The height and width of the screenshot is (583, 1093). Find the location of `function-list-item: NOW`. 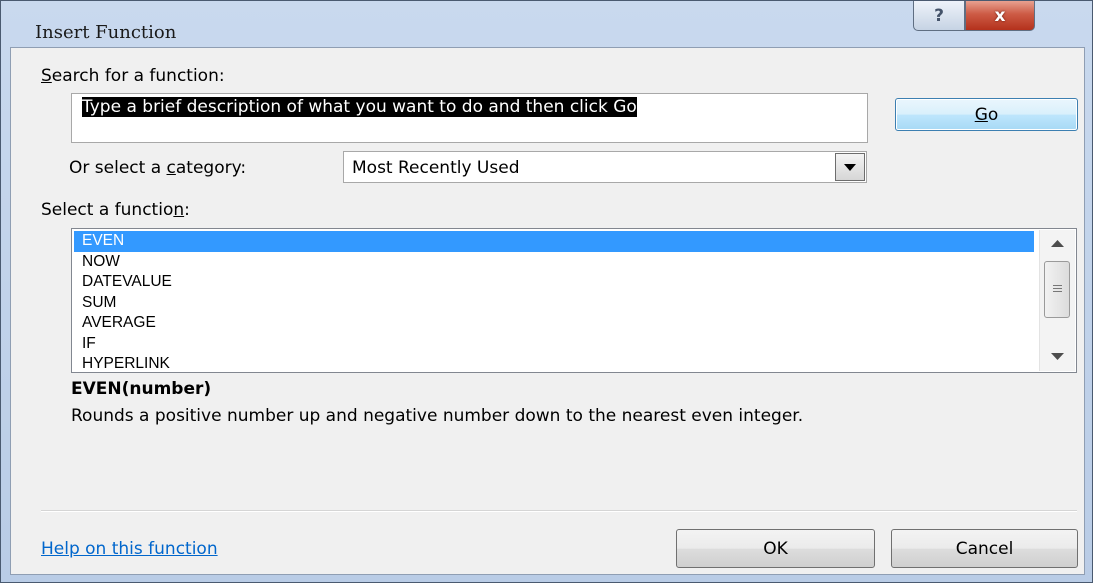

function-list-item: NOW is located at coordinates (554, 262).